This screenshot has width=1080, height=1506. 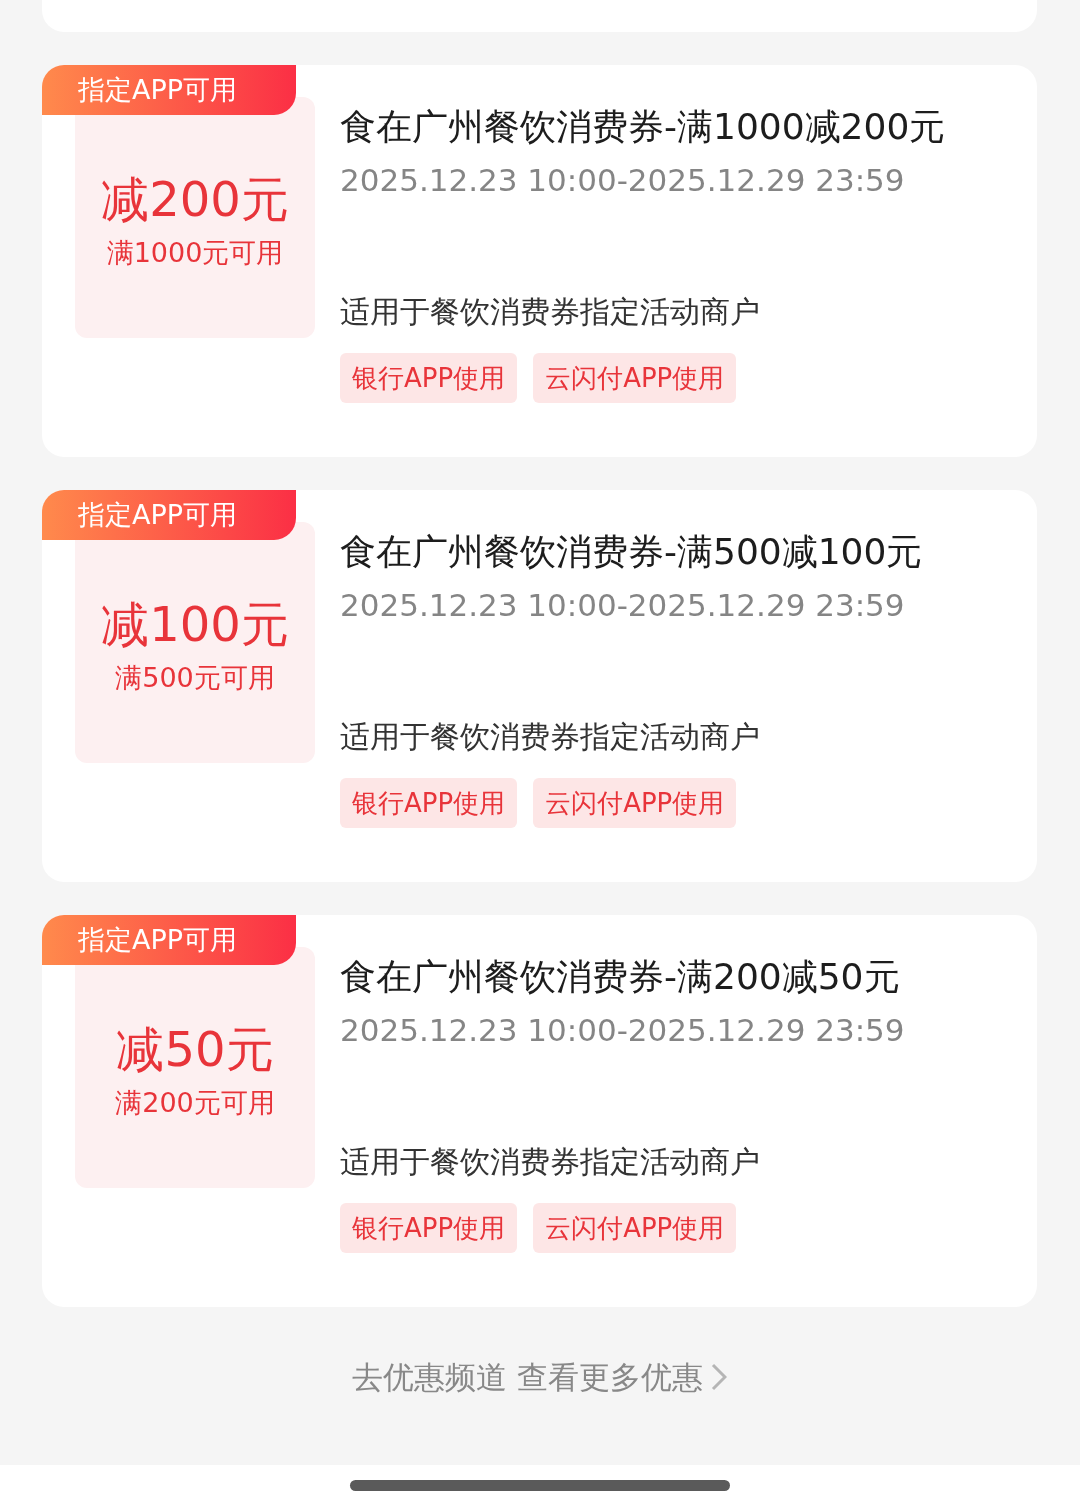 I want to click on coupon-title: 食在广州餐饮消费券-满500减100元, so click(x=632, y=552).